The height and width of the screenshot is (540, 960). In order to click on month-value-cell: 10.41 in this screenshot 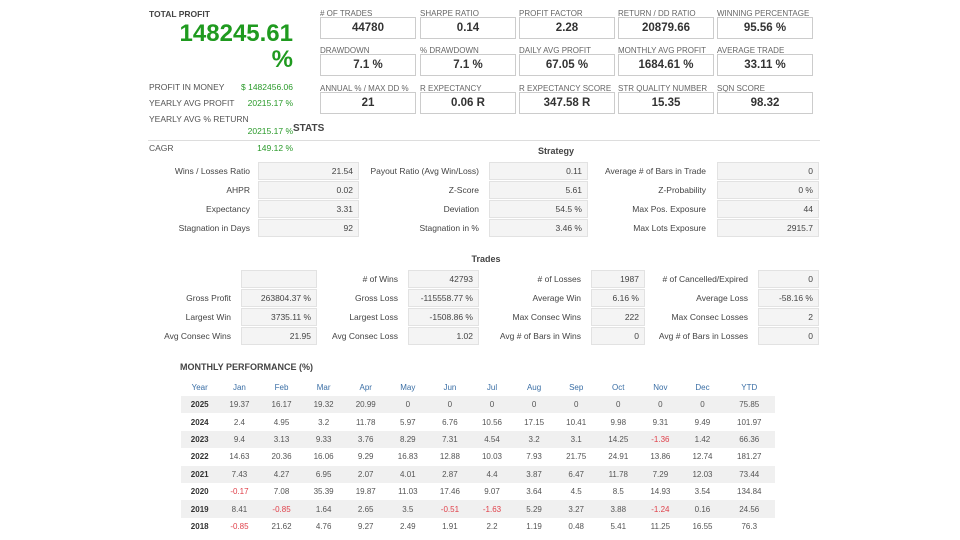, I will do `click(576, 422)`.